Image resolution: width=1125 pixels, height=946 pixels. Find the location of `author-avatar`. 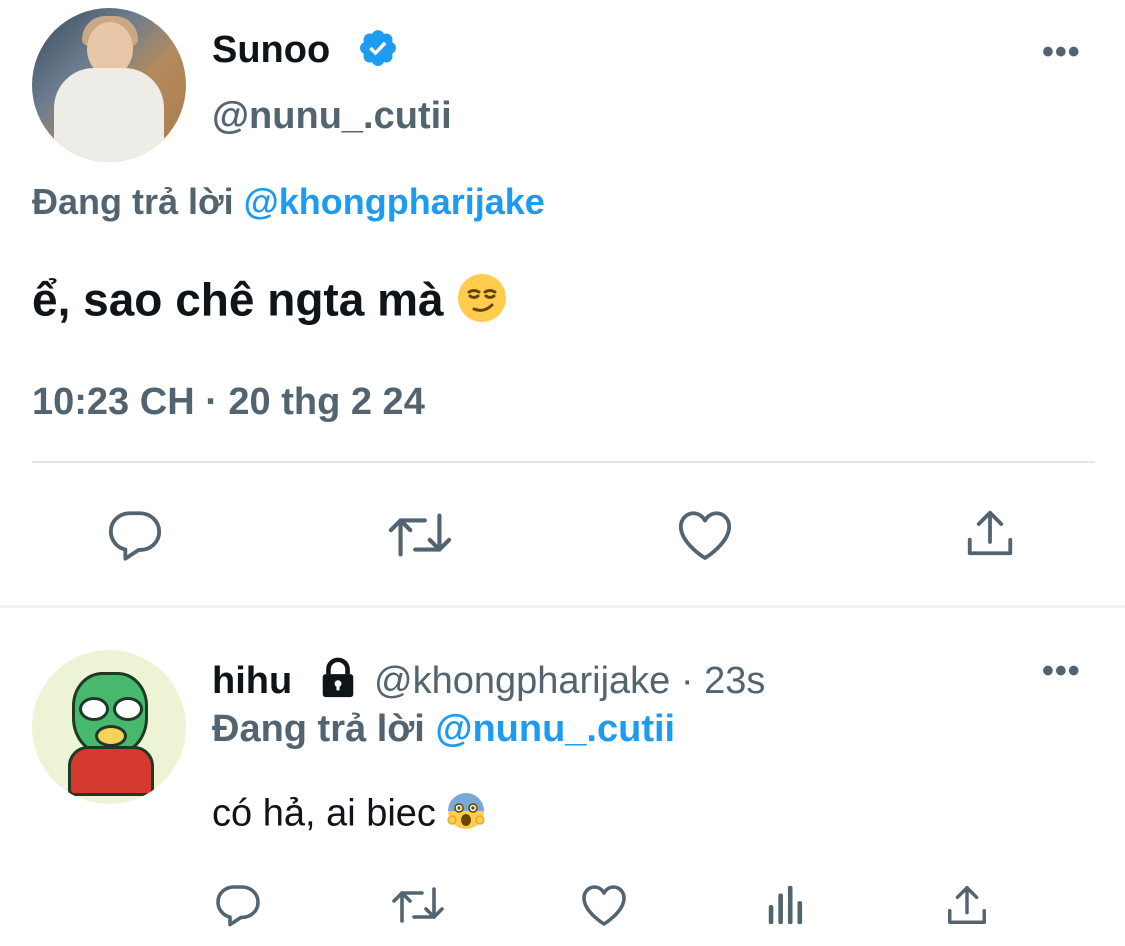

author-avatar is located at coordinates (109, 85).